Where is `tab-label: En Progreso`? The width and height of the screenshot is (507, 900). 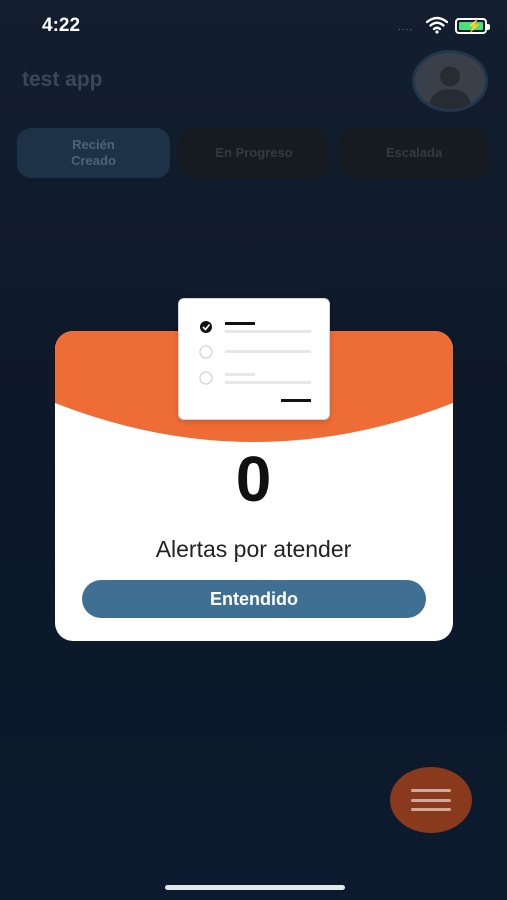 tab-label: En Progreso is located at coordinates (254, 152).